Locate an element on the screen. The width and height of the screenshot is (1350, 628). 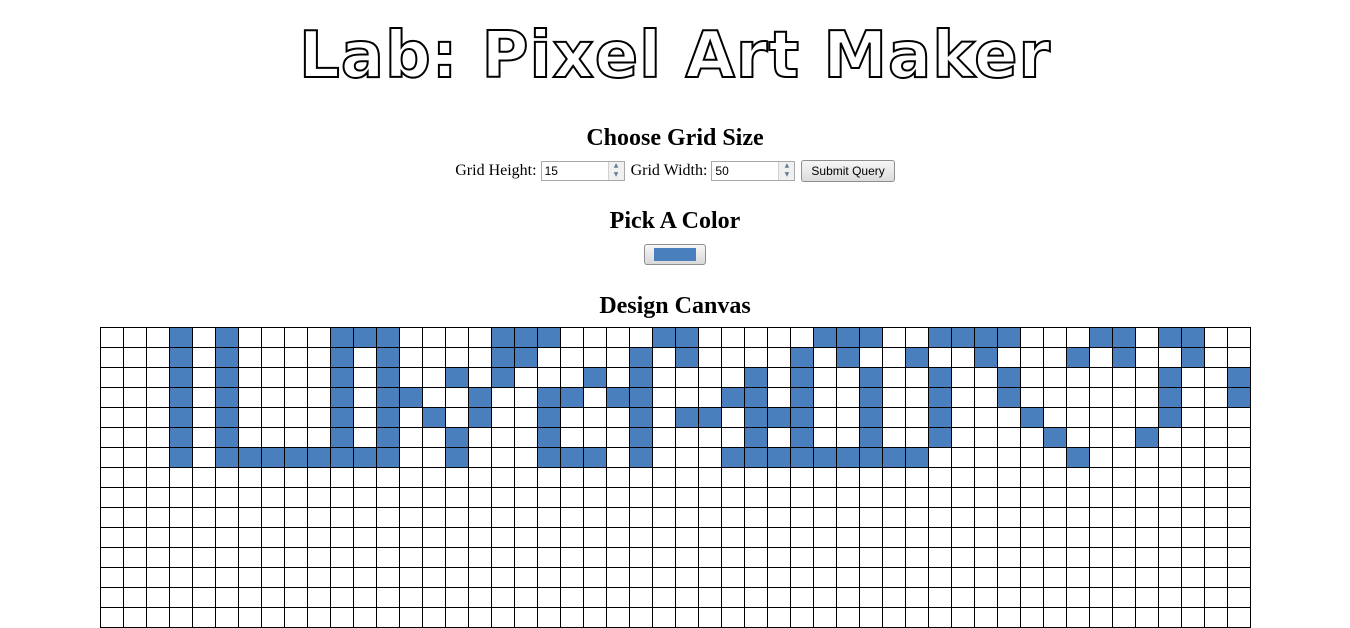
spin-up-icon: ▲ is located at coordinates (787, 166).